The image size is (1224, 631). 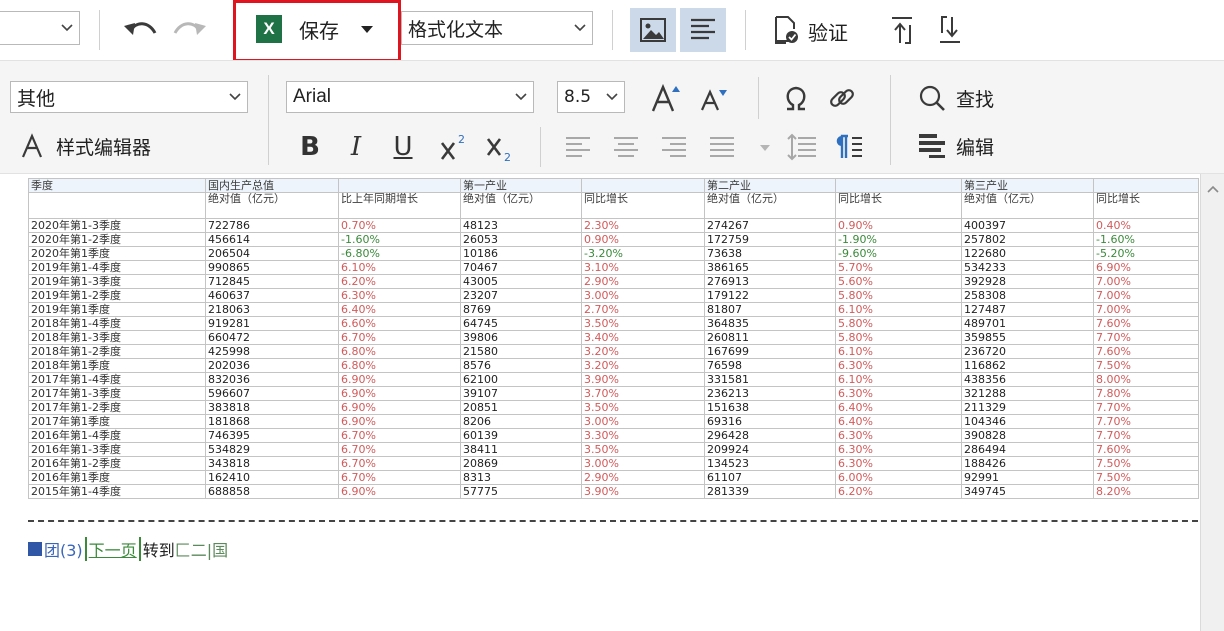 What do you see at coordinates (643, 435) in the screenshot?
I see `table-cell: 3.30%` at bounding box center [643, 435].